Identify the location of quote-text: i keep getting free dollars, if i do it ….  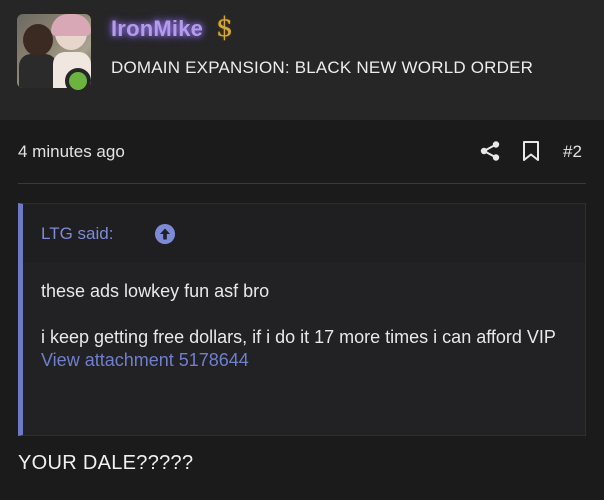
(298, 337).